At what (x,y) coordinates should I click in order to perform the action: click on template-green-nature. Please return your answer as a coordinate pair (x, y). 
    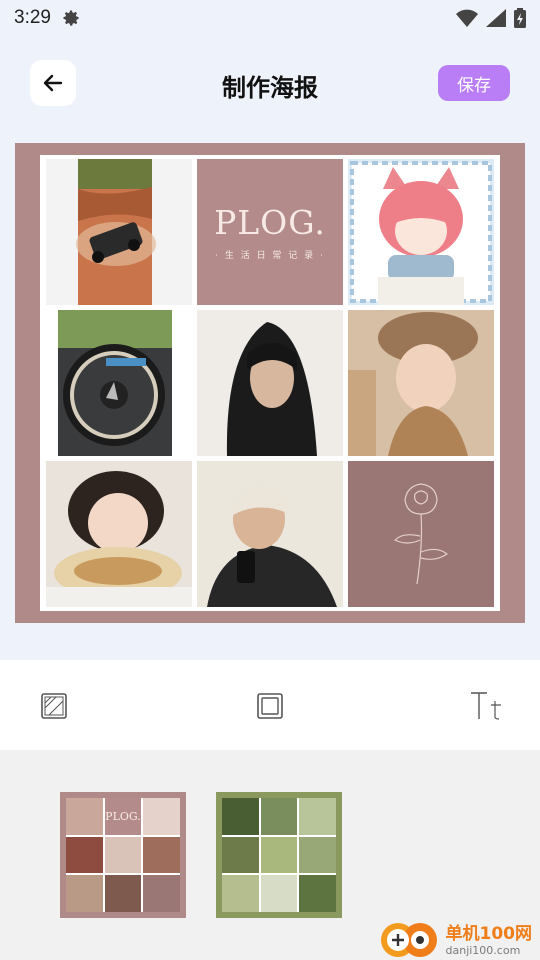
    Looking at the image, I should click on (279, 855).